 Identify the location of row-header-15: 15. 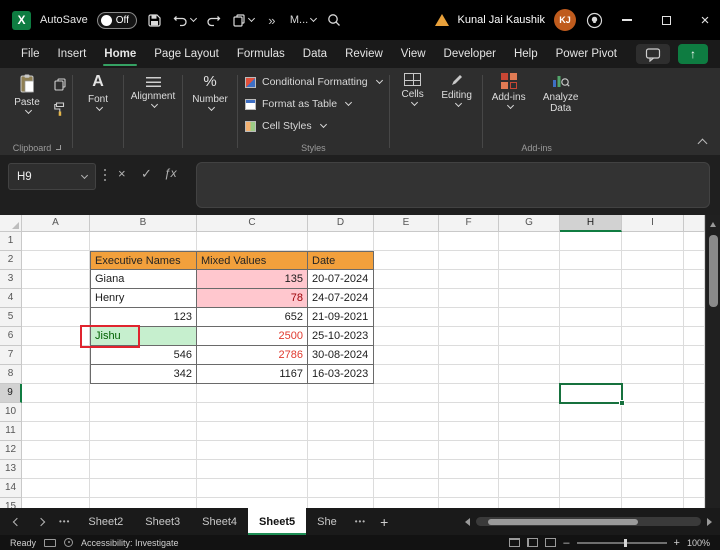
(11, 503).